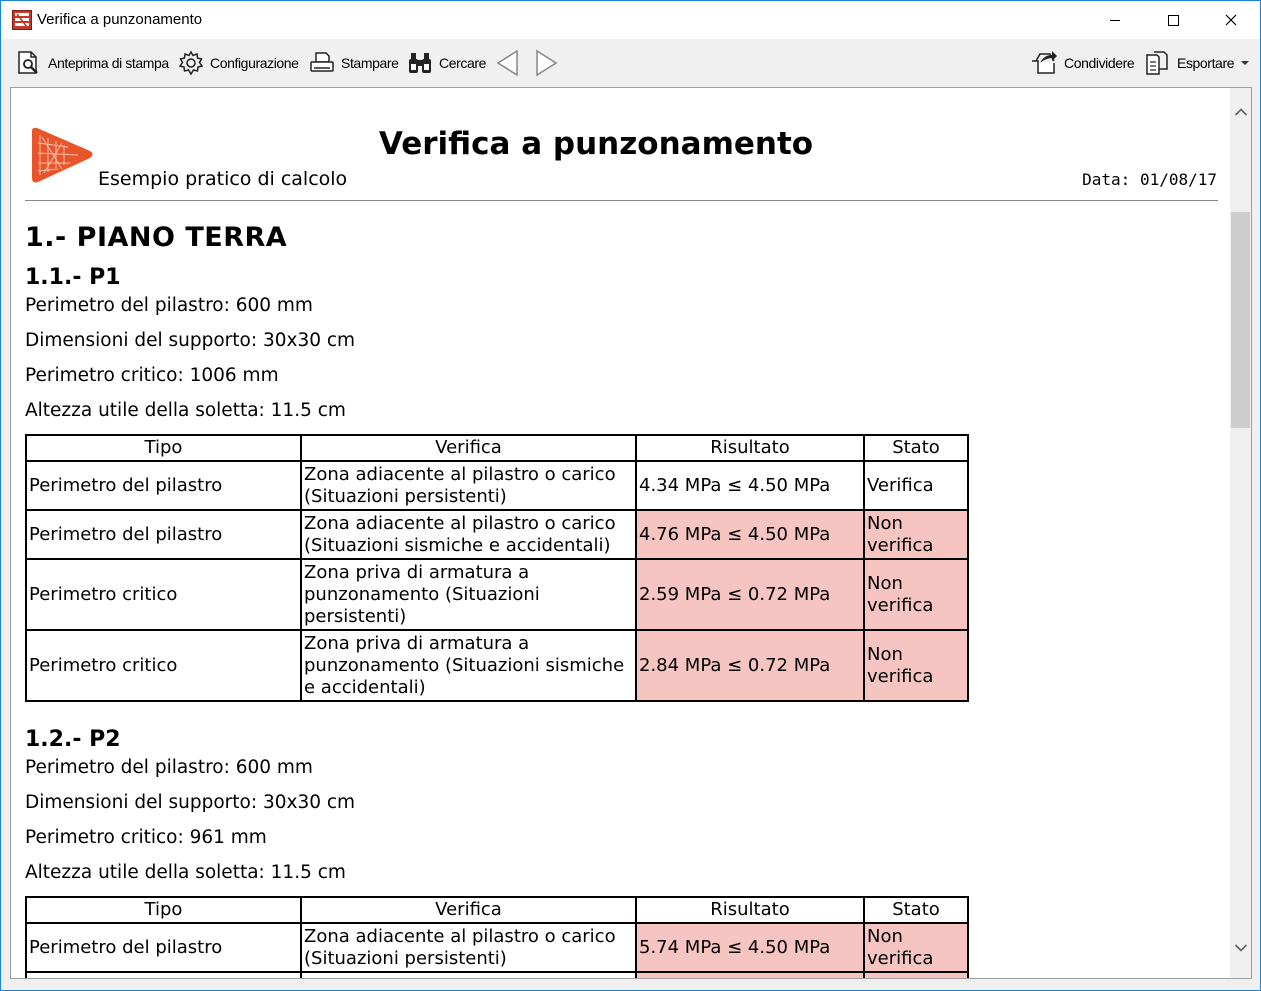 The height and width of the screenshot is (991, 1261). Describe the element at coordinates (1206, 63) in the screenshot. I see `export-label: Esportare` at that location.